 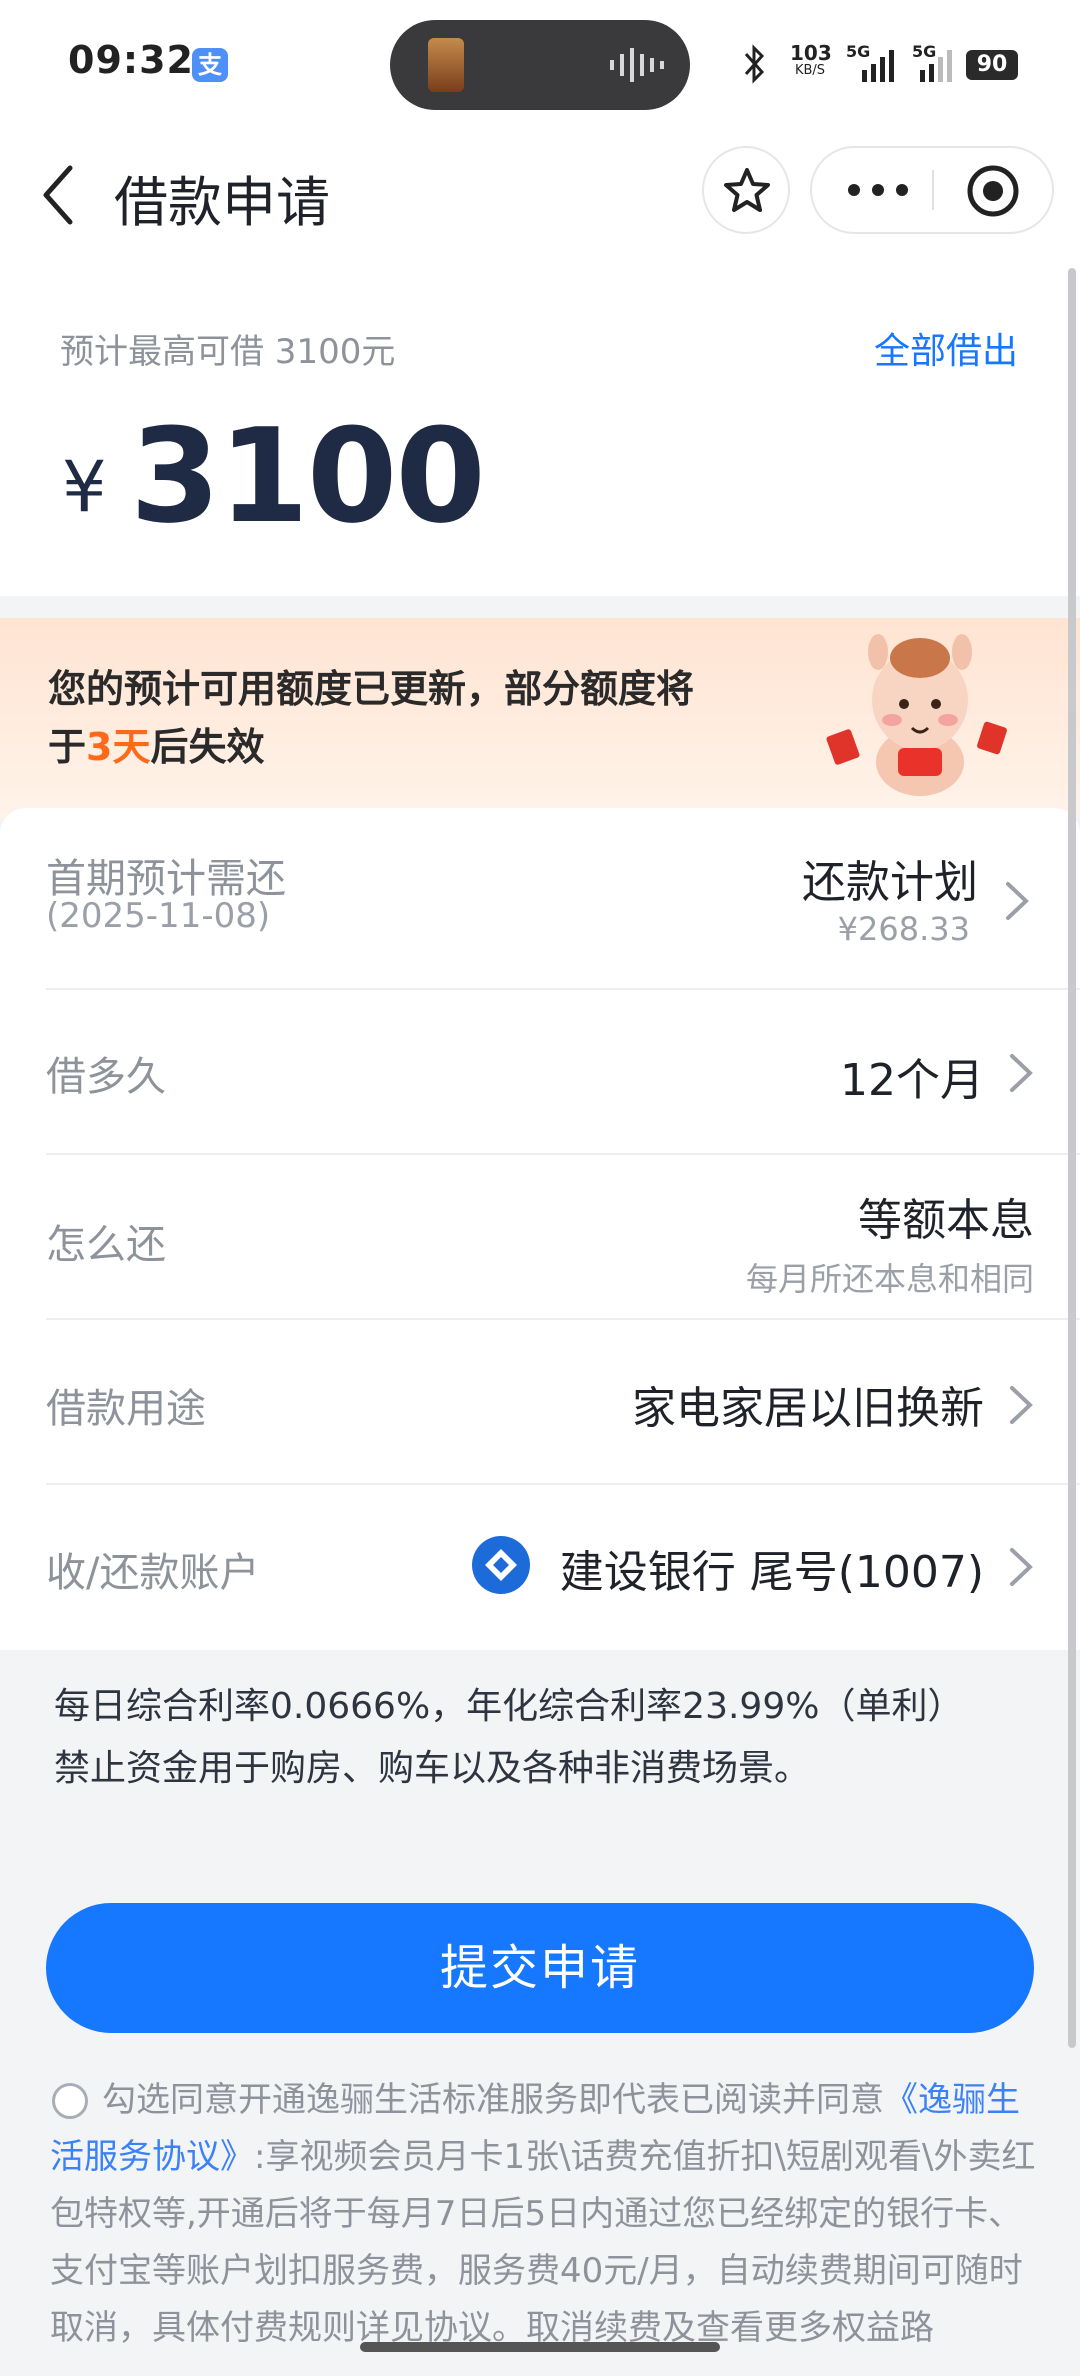 I want to click on term-value: 12个月, so click(x=912, y=1076).